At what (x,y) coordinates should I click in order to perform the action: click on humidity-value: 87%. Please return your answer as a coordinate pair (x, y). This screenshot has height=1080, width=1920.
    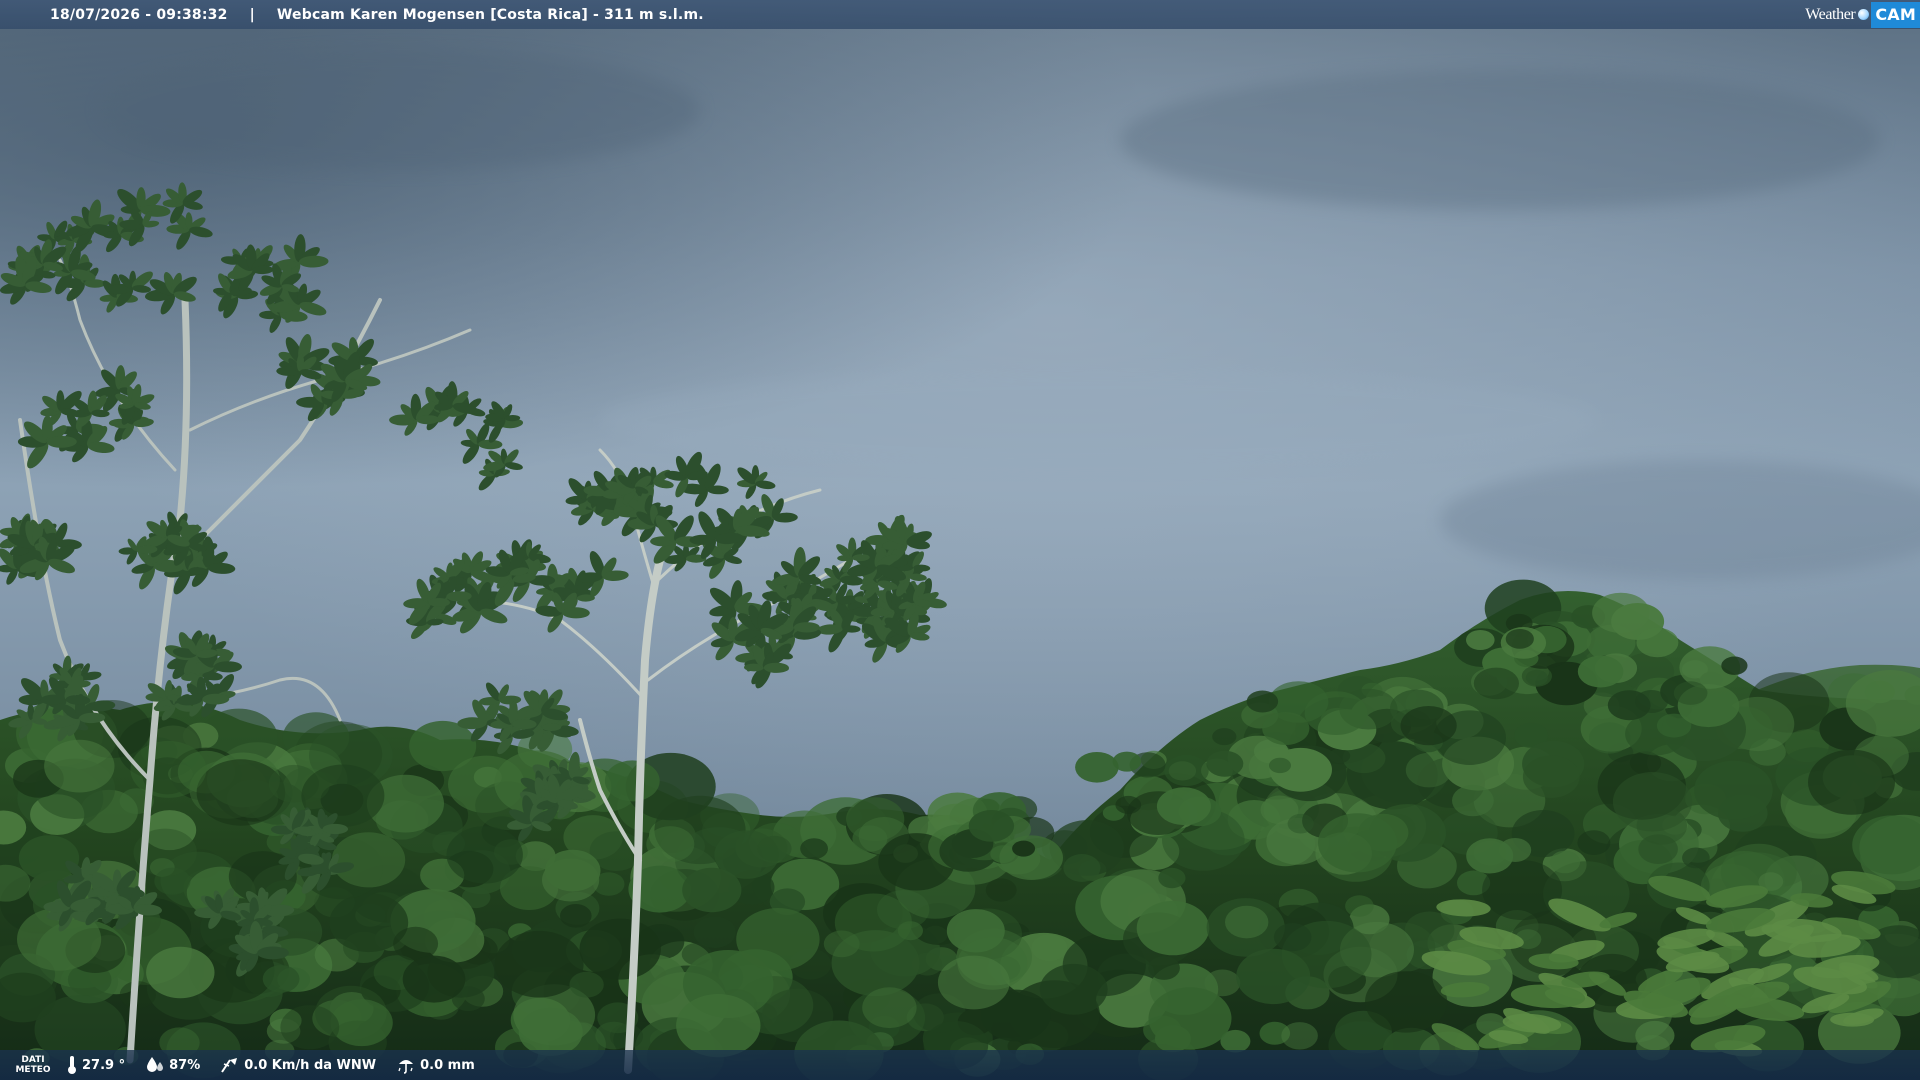
    Looking at the image, I should click on (185, 1065).